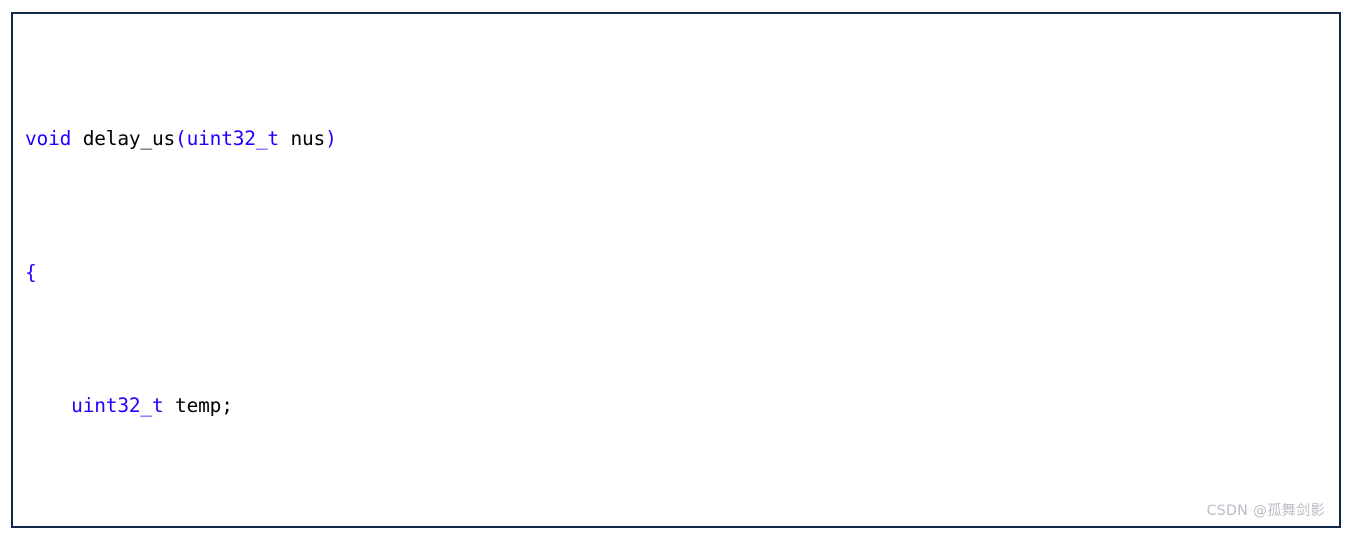 The width and height of the screenshot is (1355, 542). Describe the element at coordinates (682, 138) in the screenshot. I see `code-line-1: void delay_us(uint32_t nus)` at that location.